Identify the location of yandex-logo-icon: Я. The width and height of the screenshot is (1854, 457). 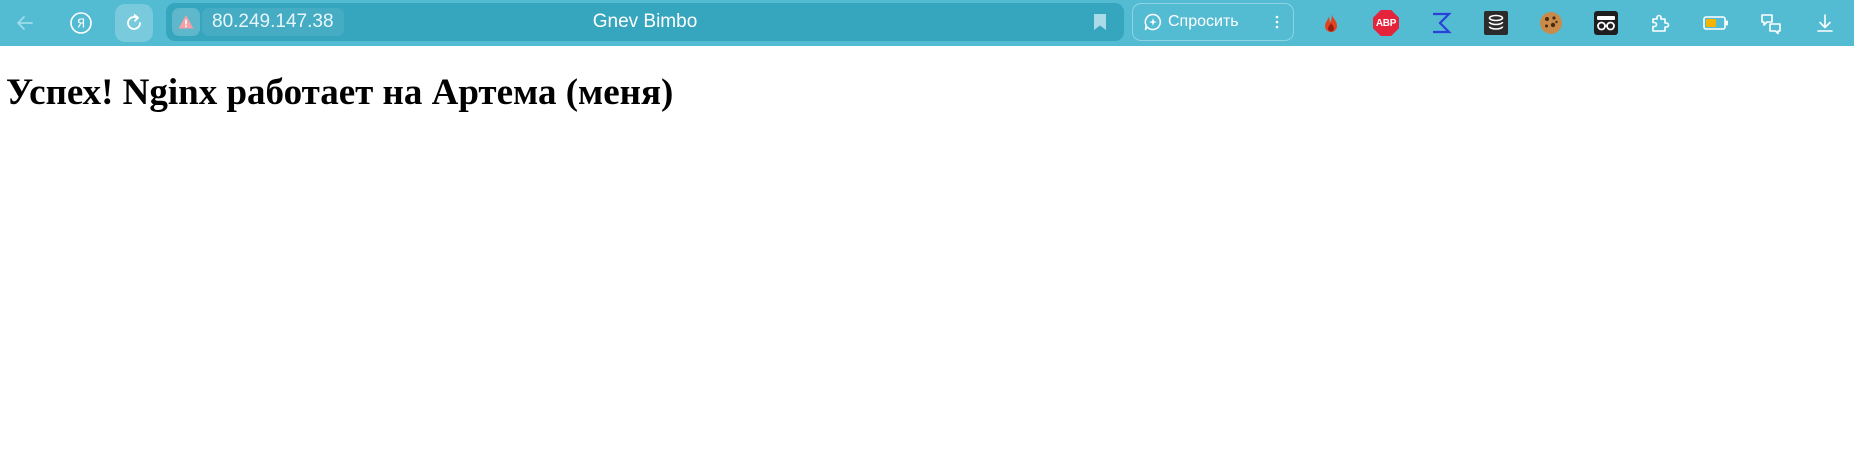
(81, 23).